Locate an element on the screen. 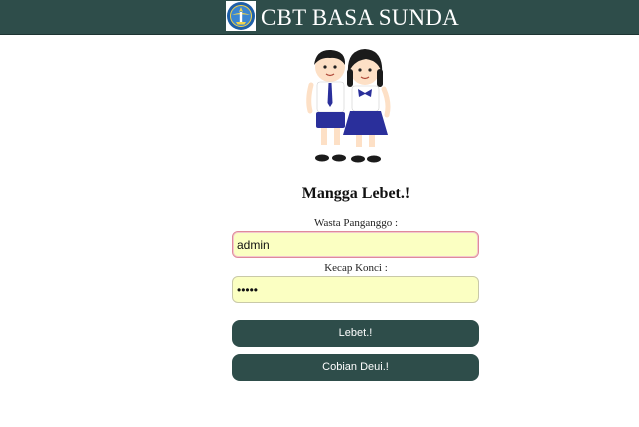  top-header-bar: CBT BASA SUNDA is located at coordinates (319, 17).